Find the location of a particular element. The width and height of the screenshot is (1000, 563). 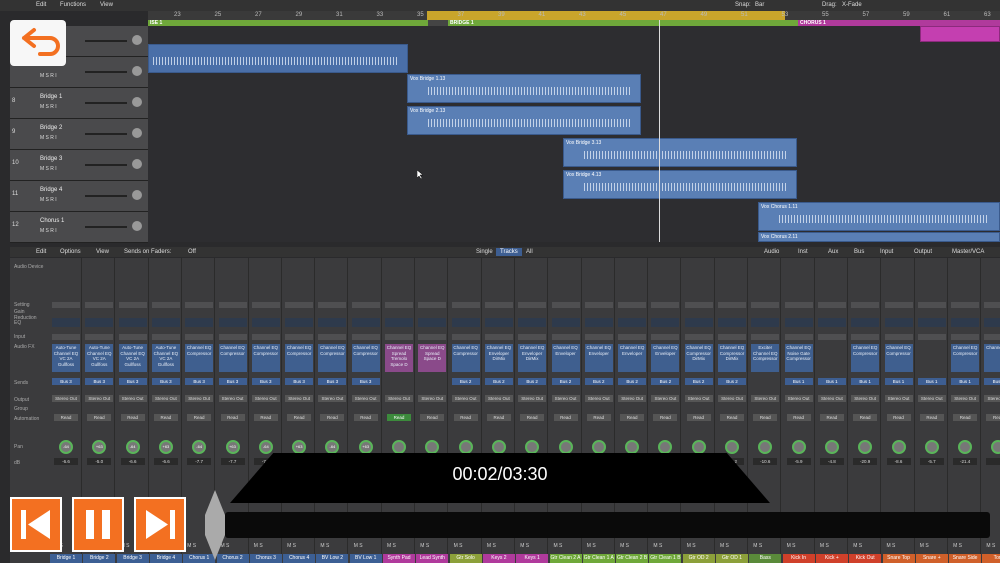

audio-fx-slot: Channel EQ is located at coordinates (992, 358).